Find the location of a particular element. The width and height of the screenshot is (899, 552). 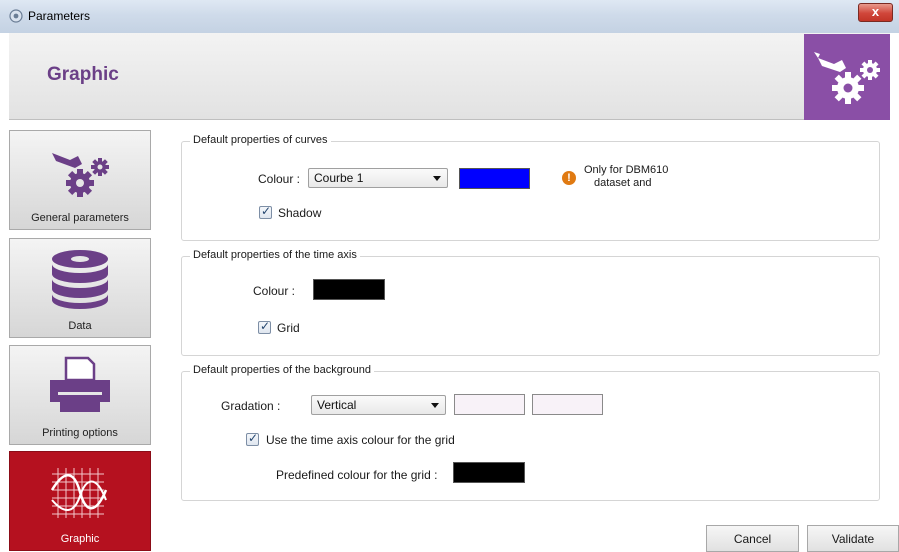

sidebar-item-label: Graphic is located at coordinates (80, 539).